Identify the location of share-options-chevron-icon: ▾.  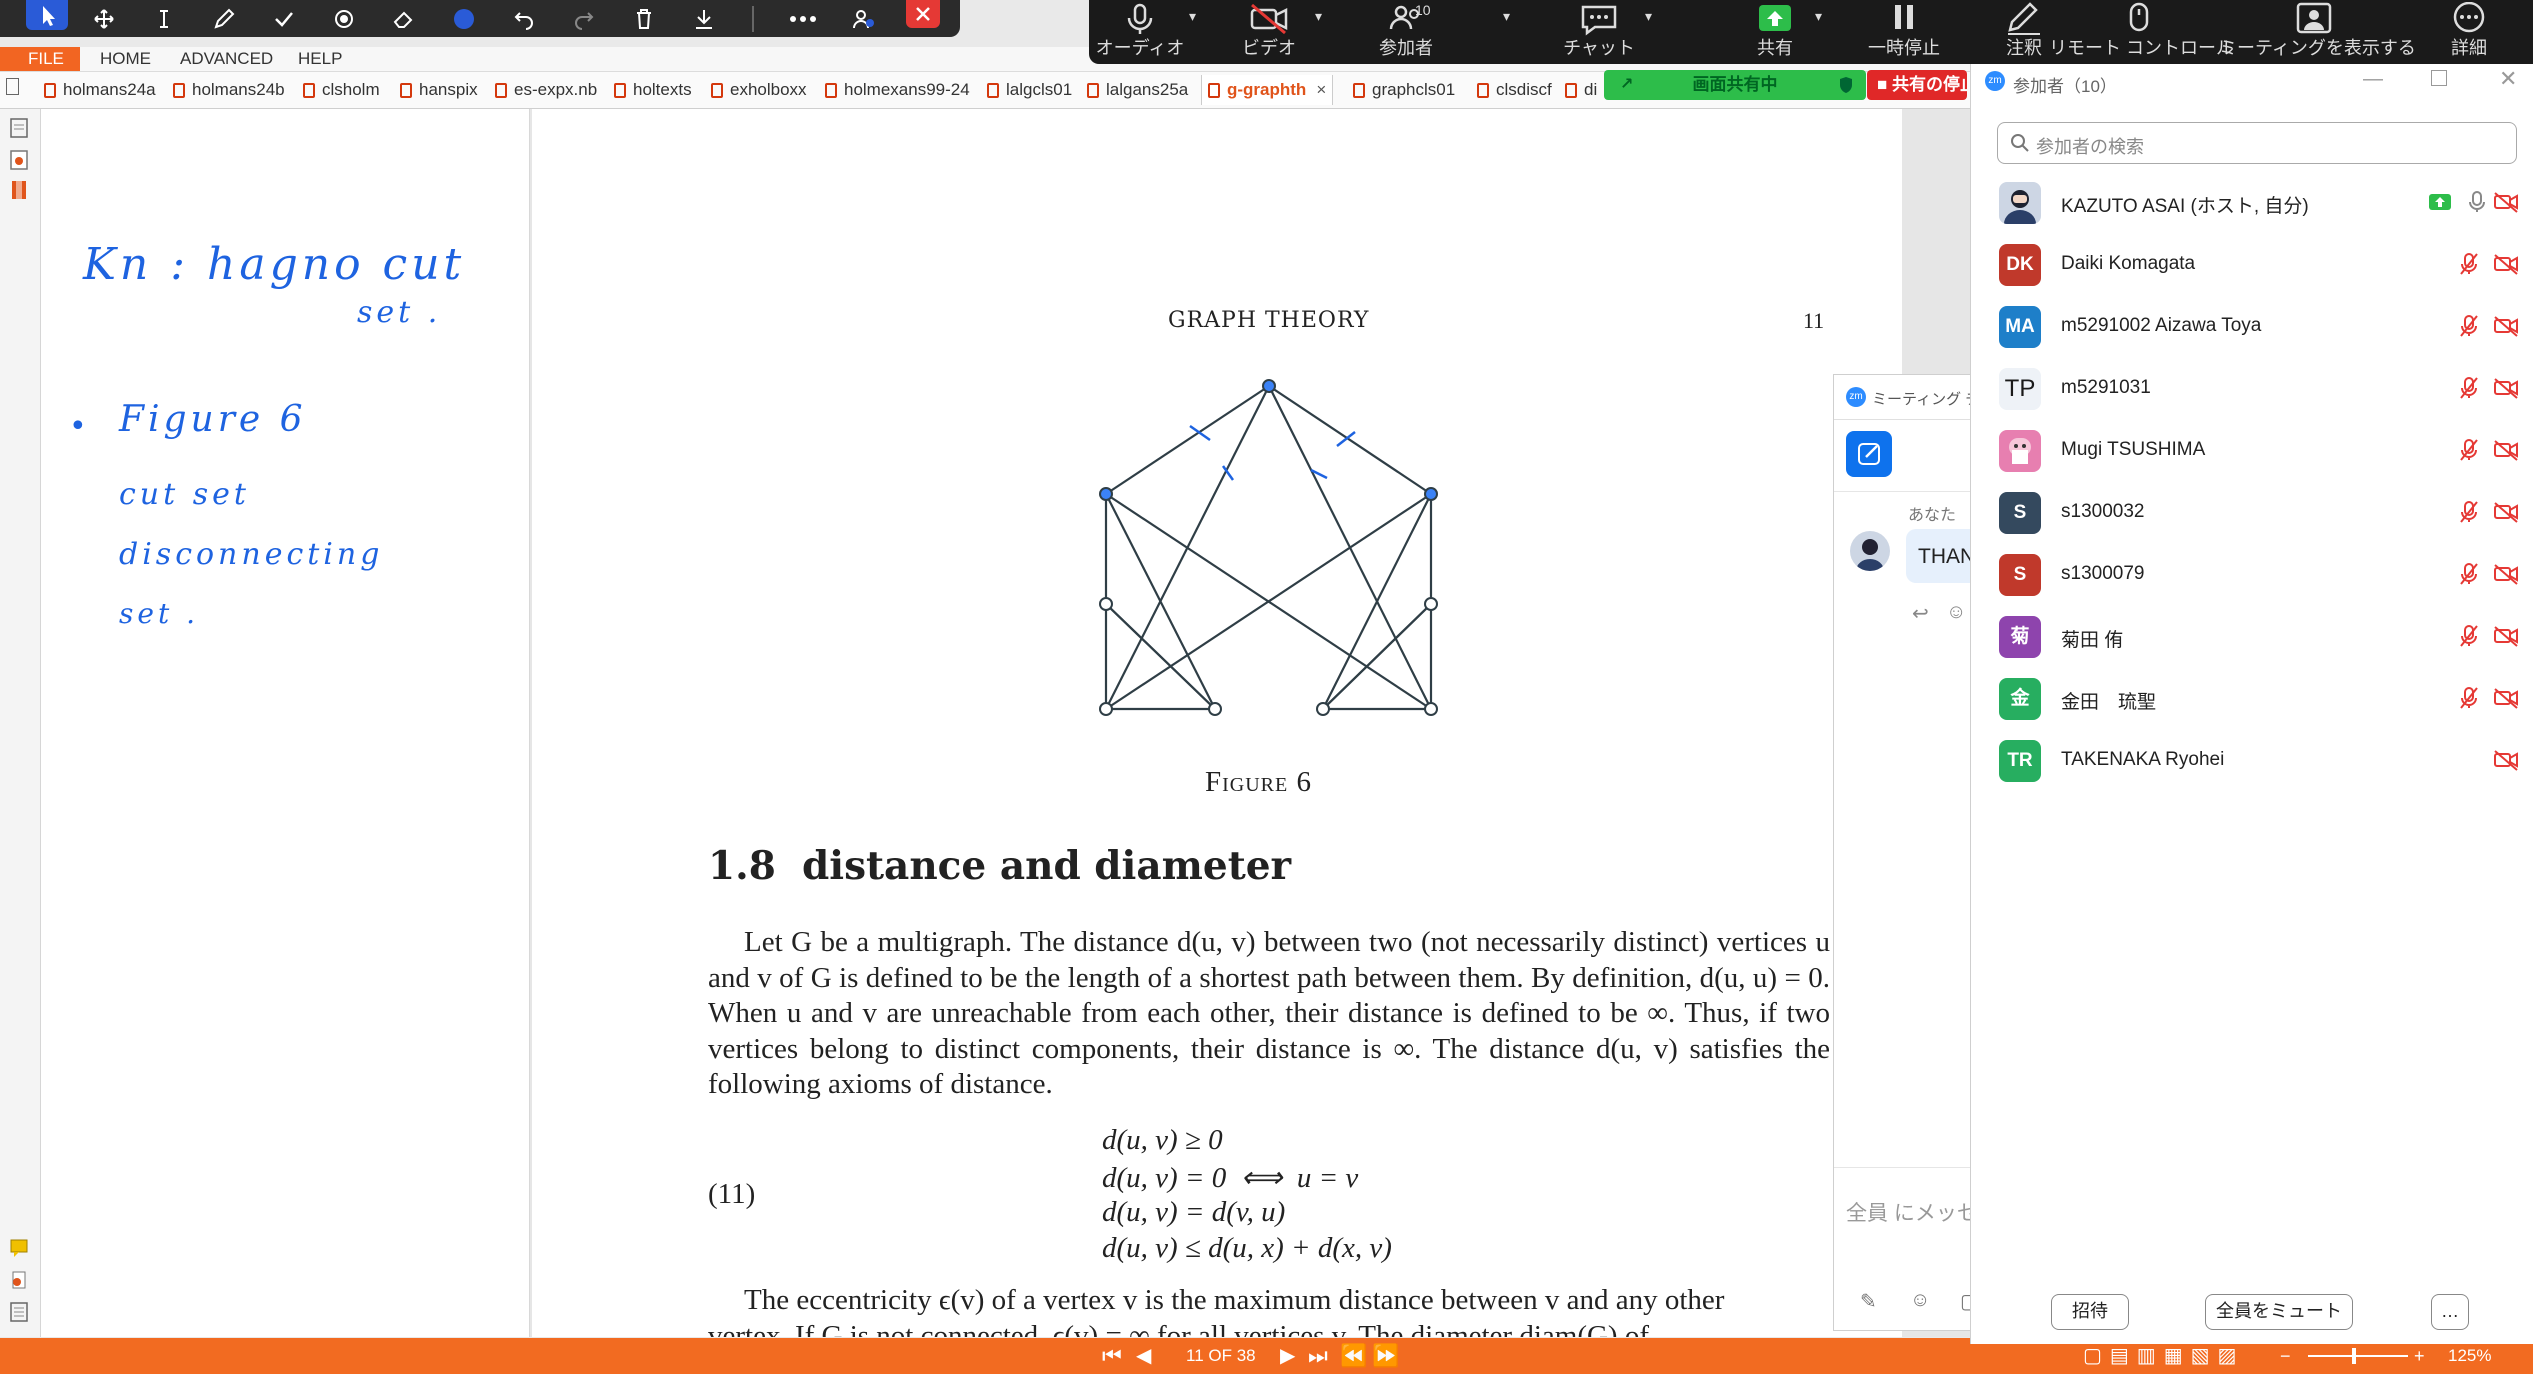
(1818, 16).